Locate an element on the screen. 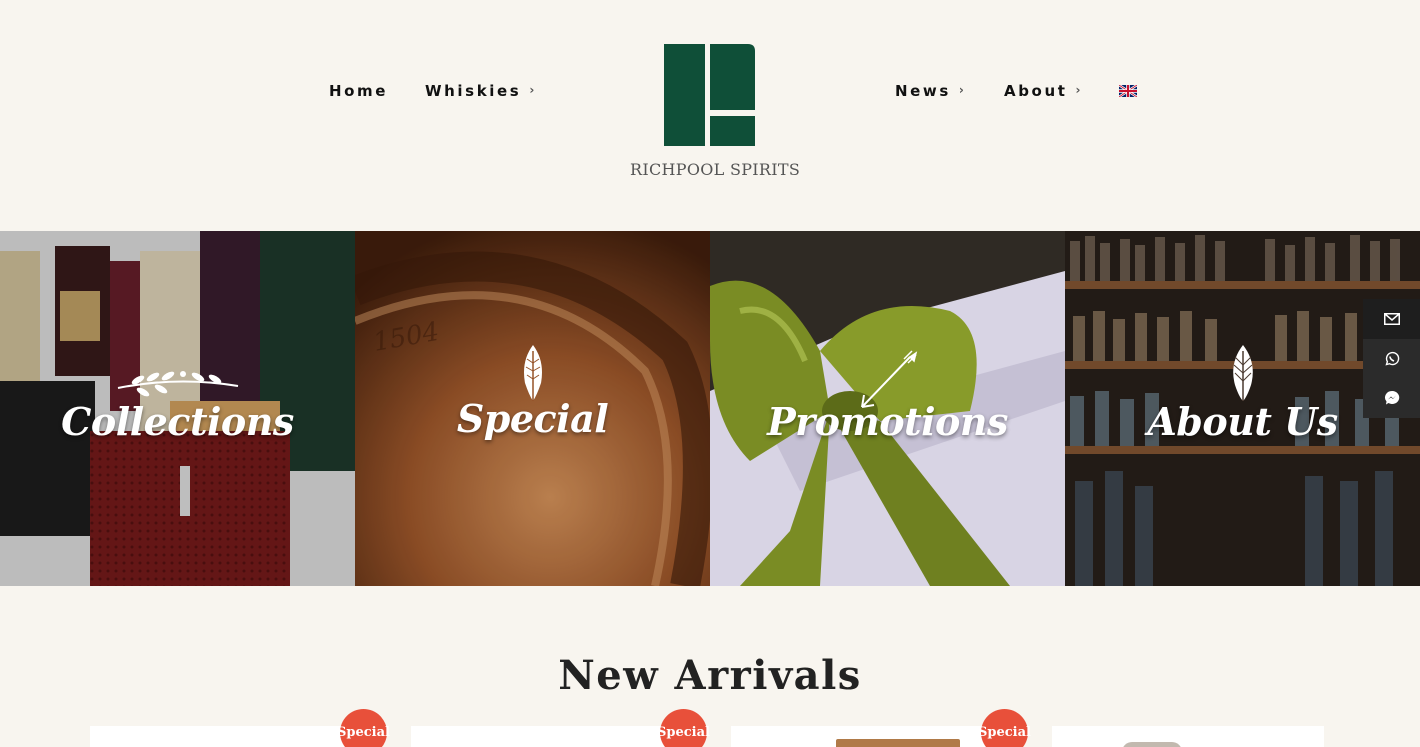  leaf-icon is located at coordinates (1242, 373).